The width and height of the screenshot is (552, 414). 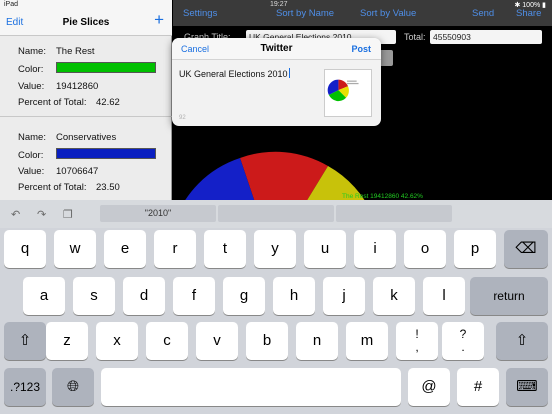 I want to click on hash-key: #, so click(x=478, y=387).